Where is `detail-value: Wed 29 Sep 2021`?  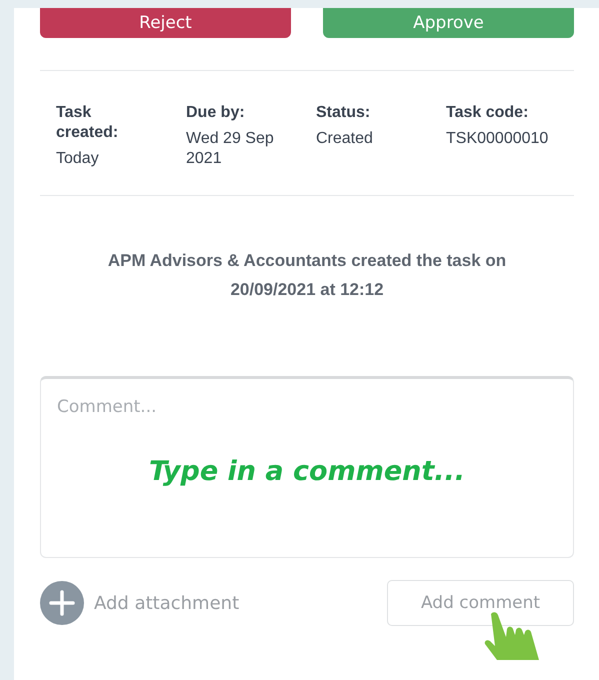 detail-value: Wed 29 Sep 2021 is located at coordinates (230, 149).